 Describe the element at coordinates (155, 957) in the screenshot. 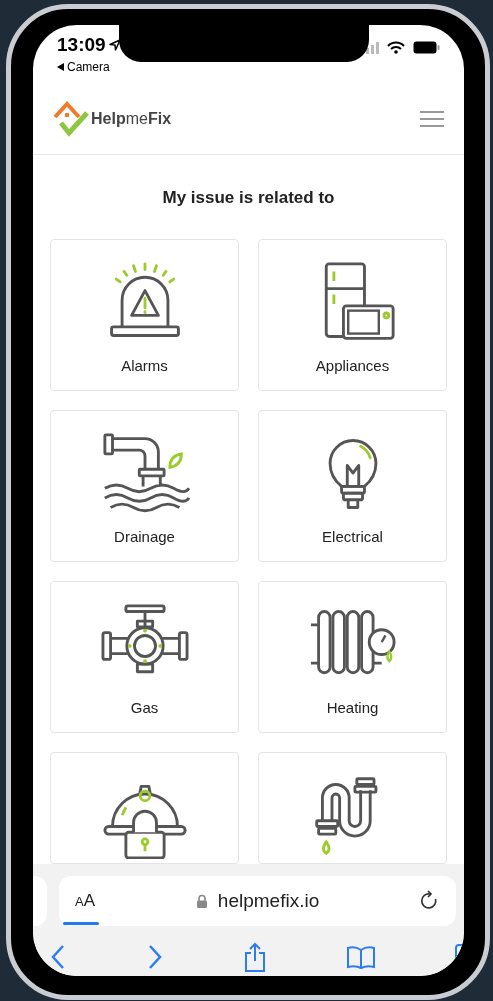

I see `forward-icon` at that location.